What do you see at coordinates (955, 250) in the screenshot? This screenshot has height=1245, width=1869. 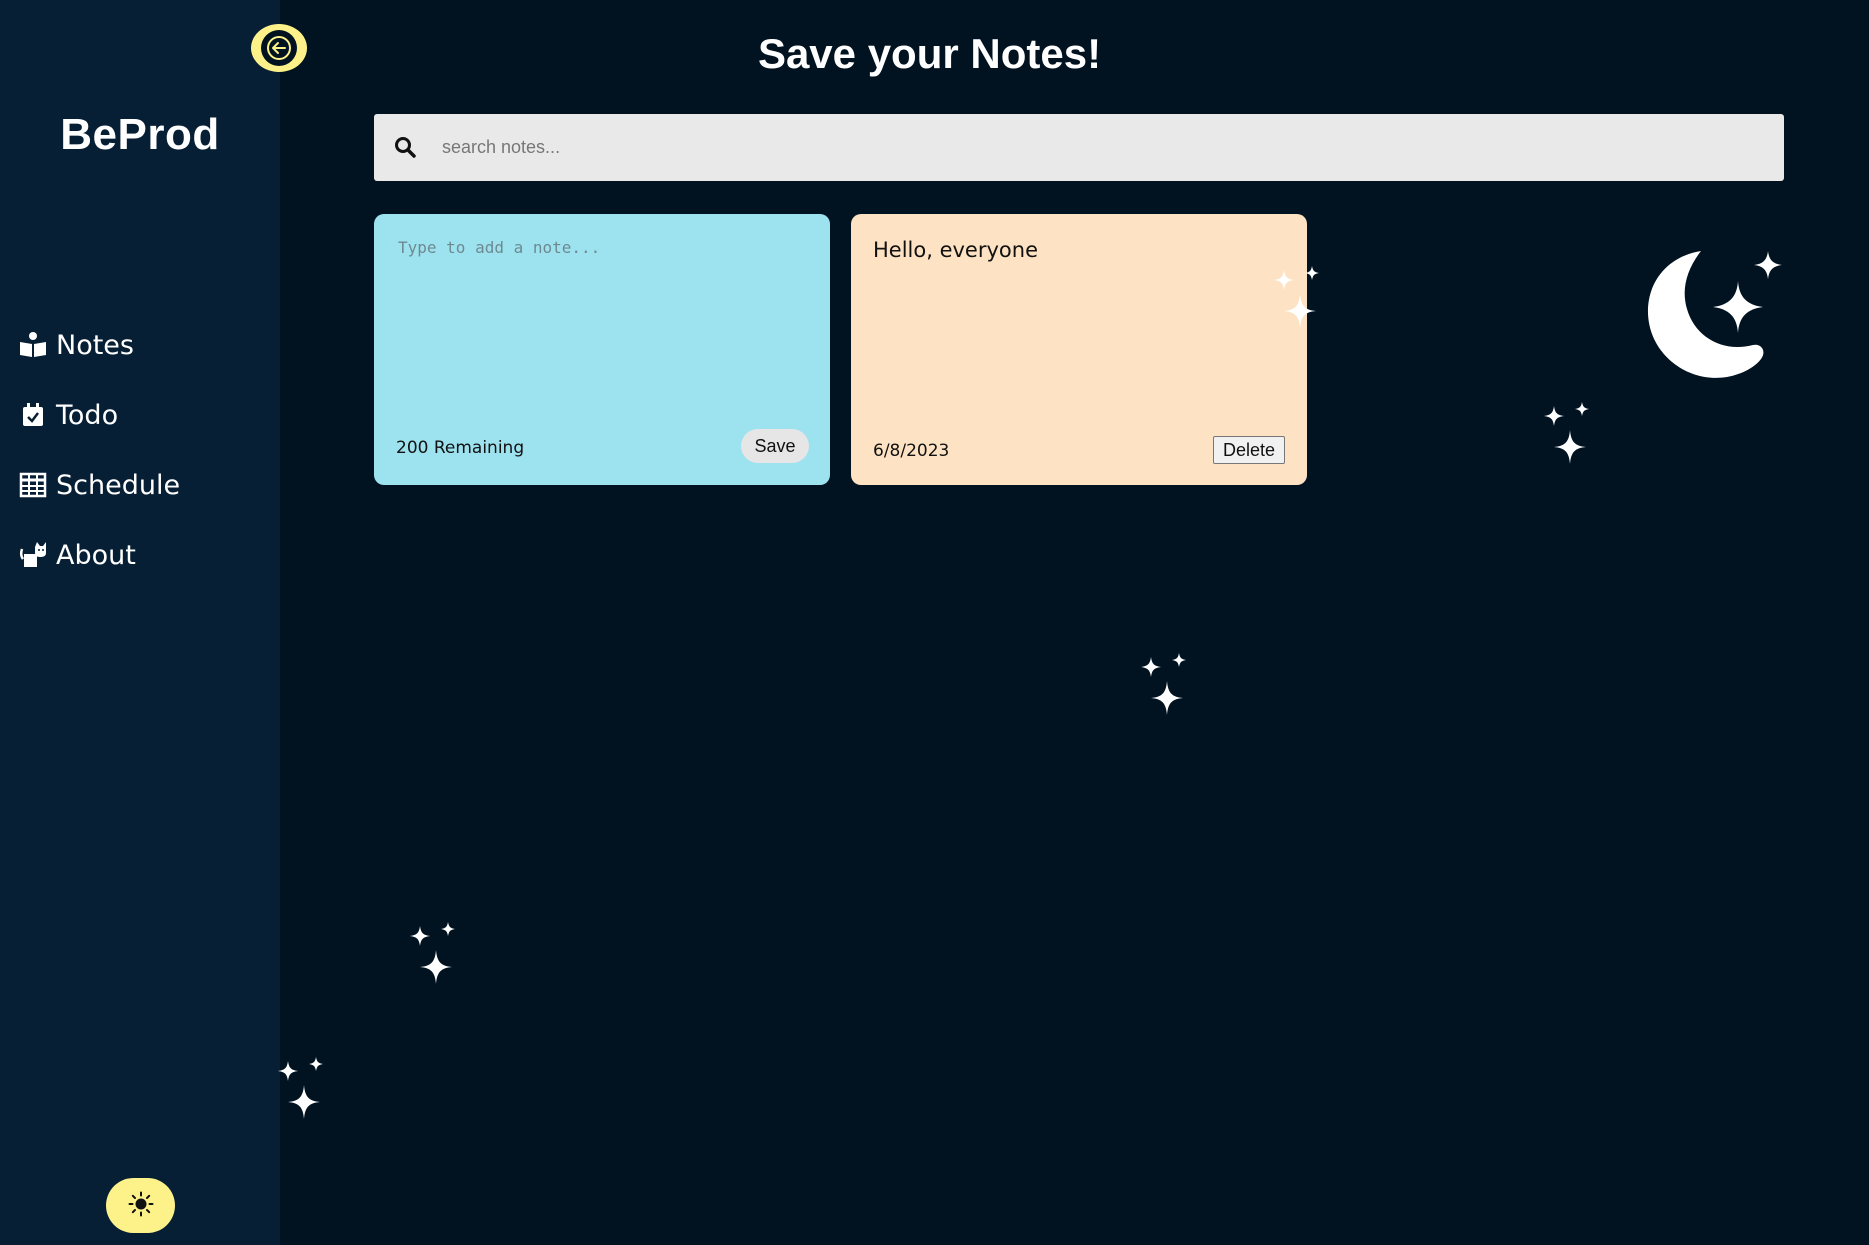 I see `note-text: Hello, everyone` at bounding box center [955, 250].